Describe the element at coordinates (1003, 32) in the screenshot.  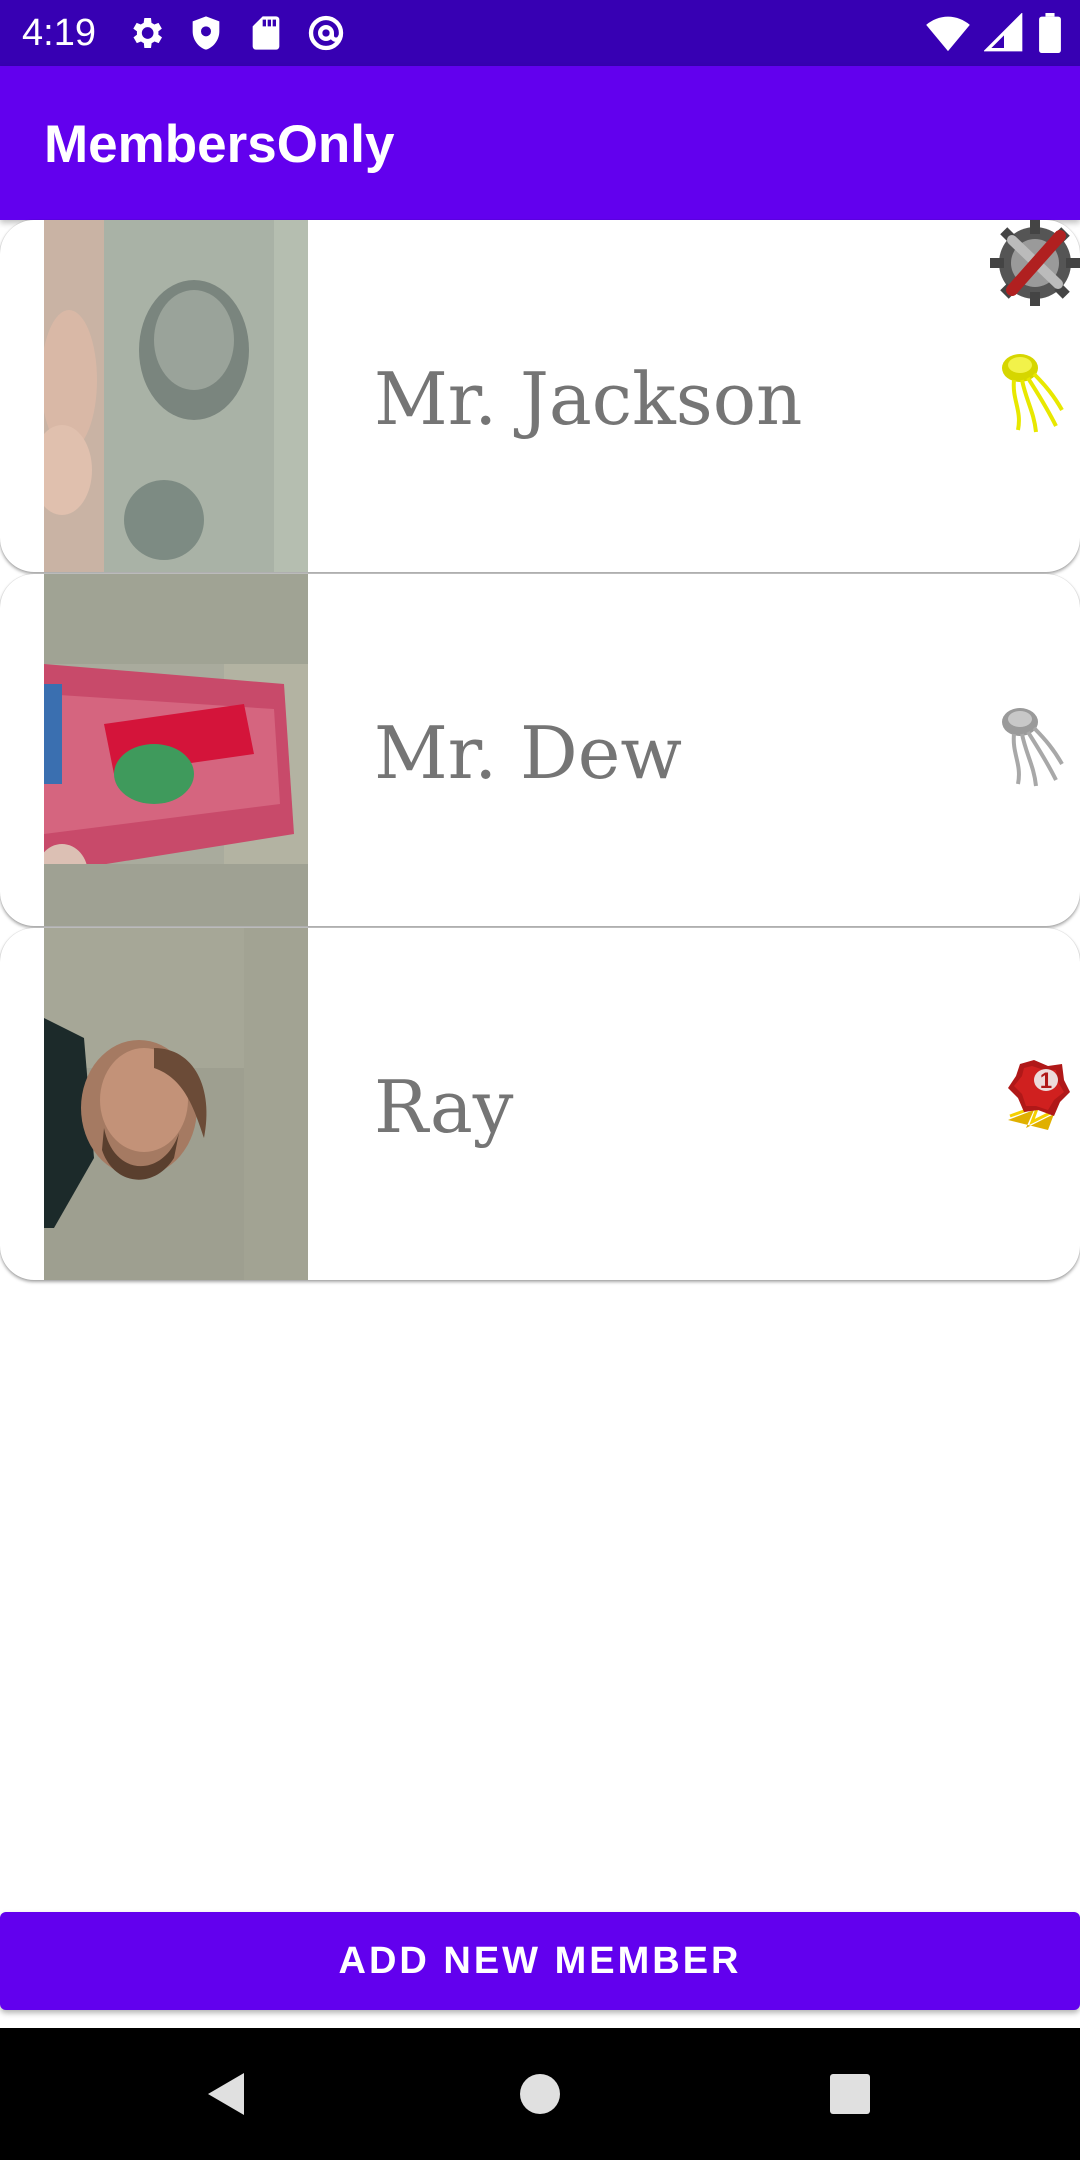
I see `signal-icon` at that location.